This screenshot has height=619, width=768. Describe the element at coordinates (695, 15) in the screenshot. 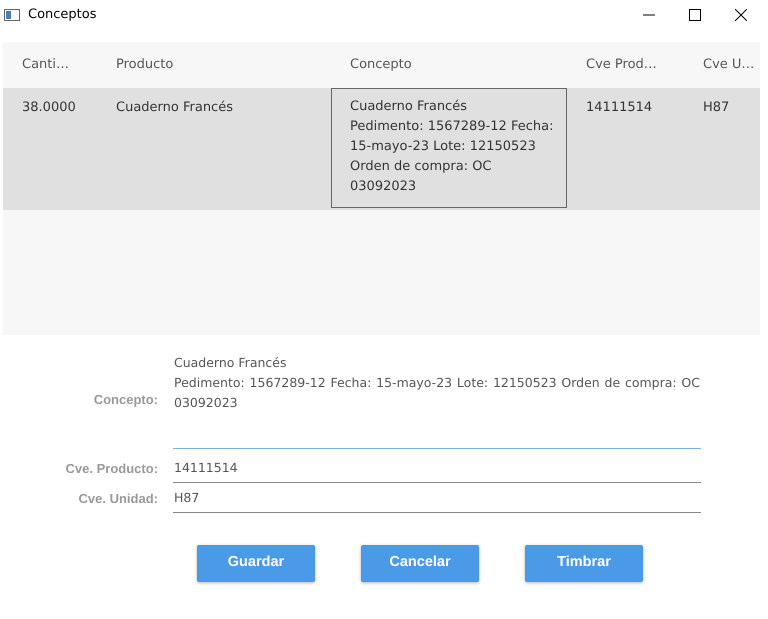

I see `maximize-icon` at that location.